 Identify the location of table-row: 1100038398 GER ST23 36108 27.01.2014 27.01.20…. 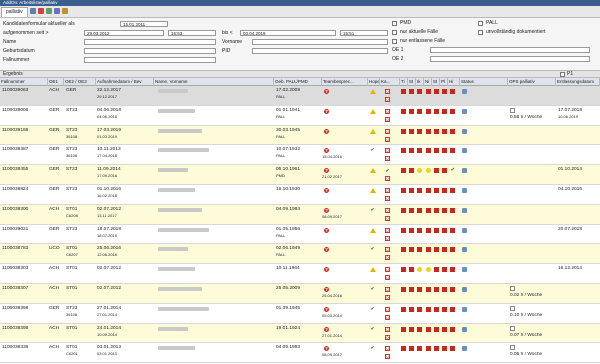
(300, 313).